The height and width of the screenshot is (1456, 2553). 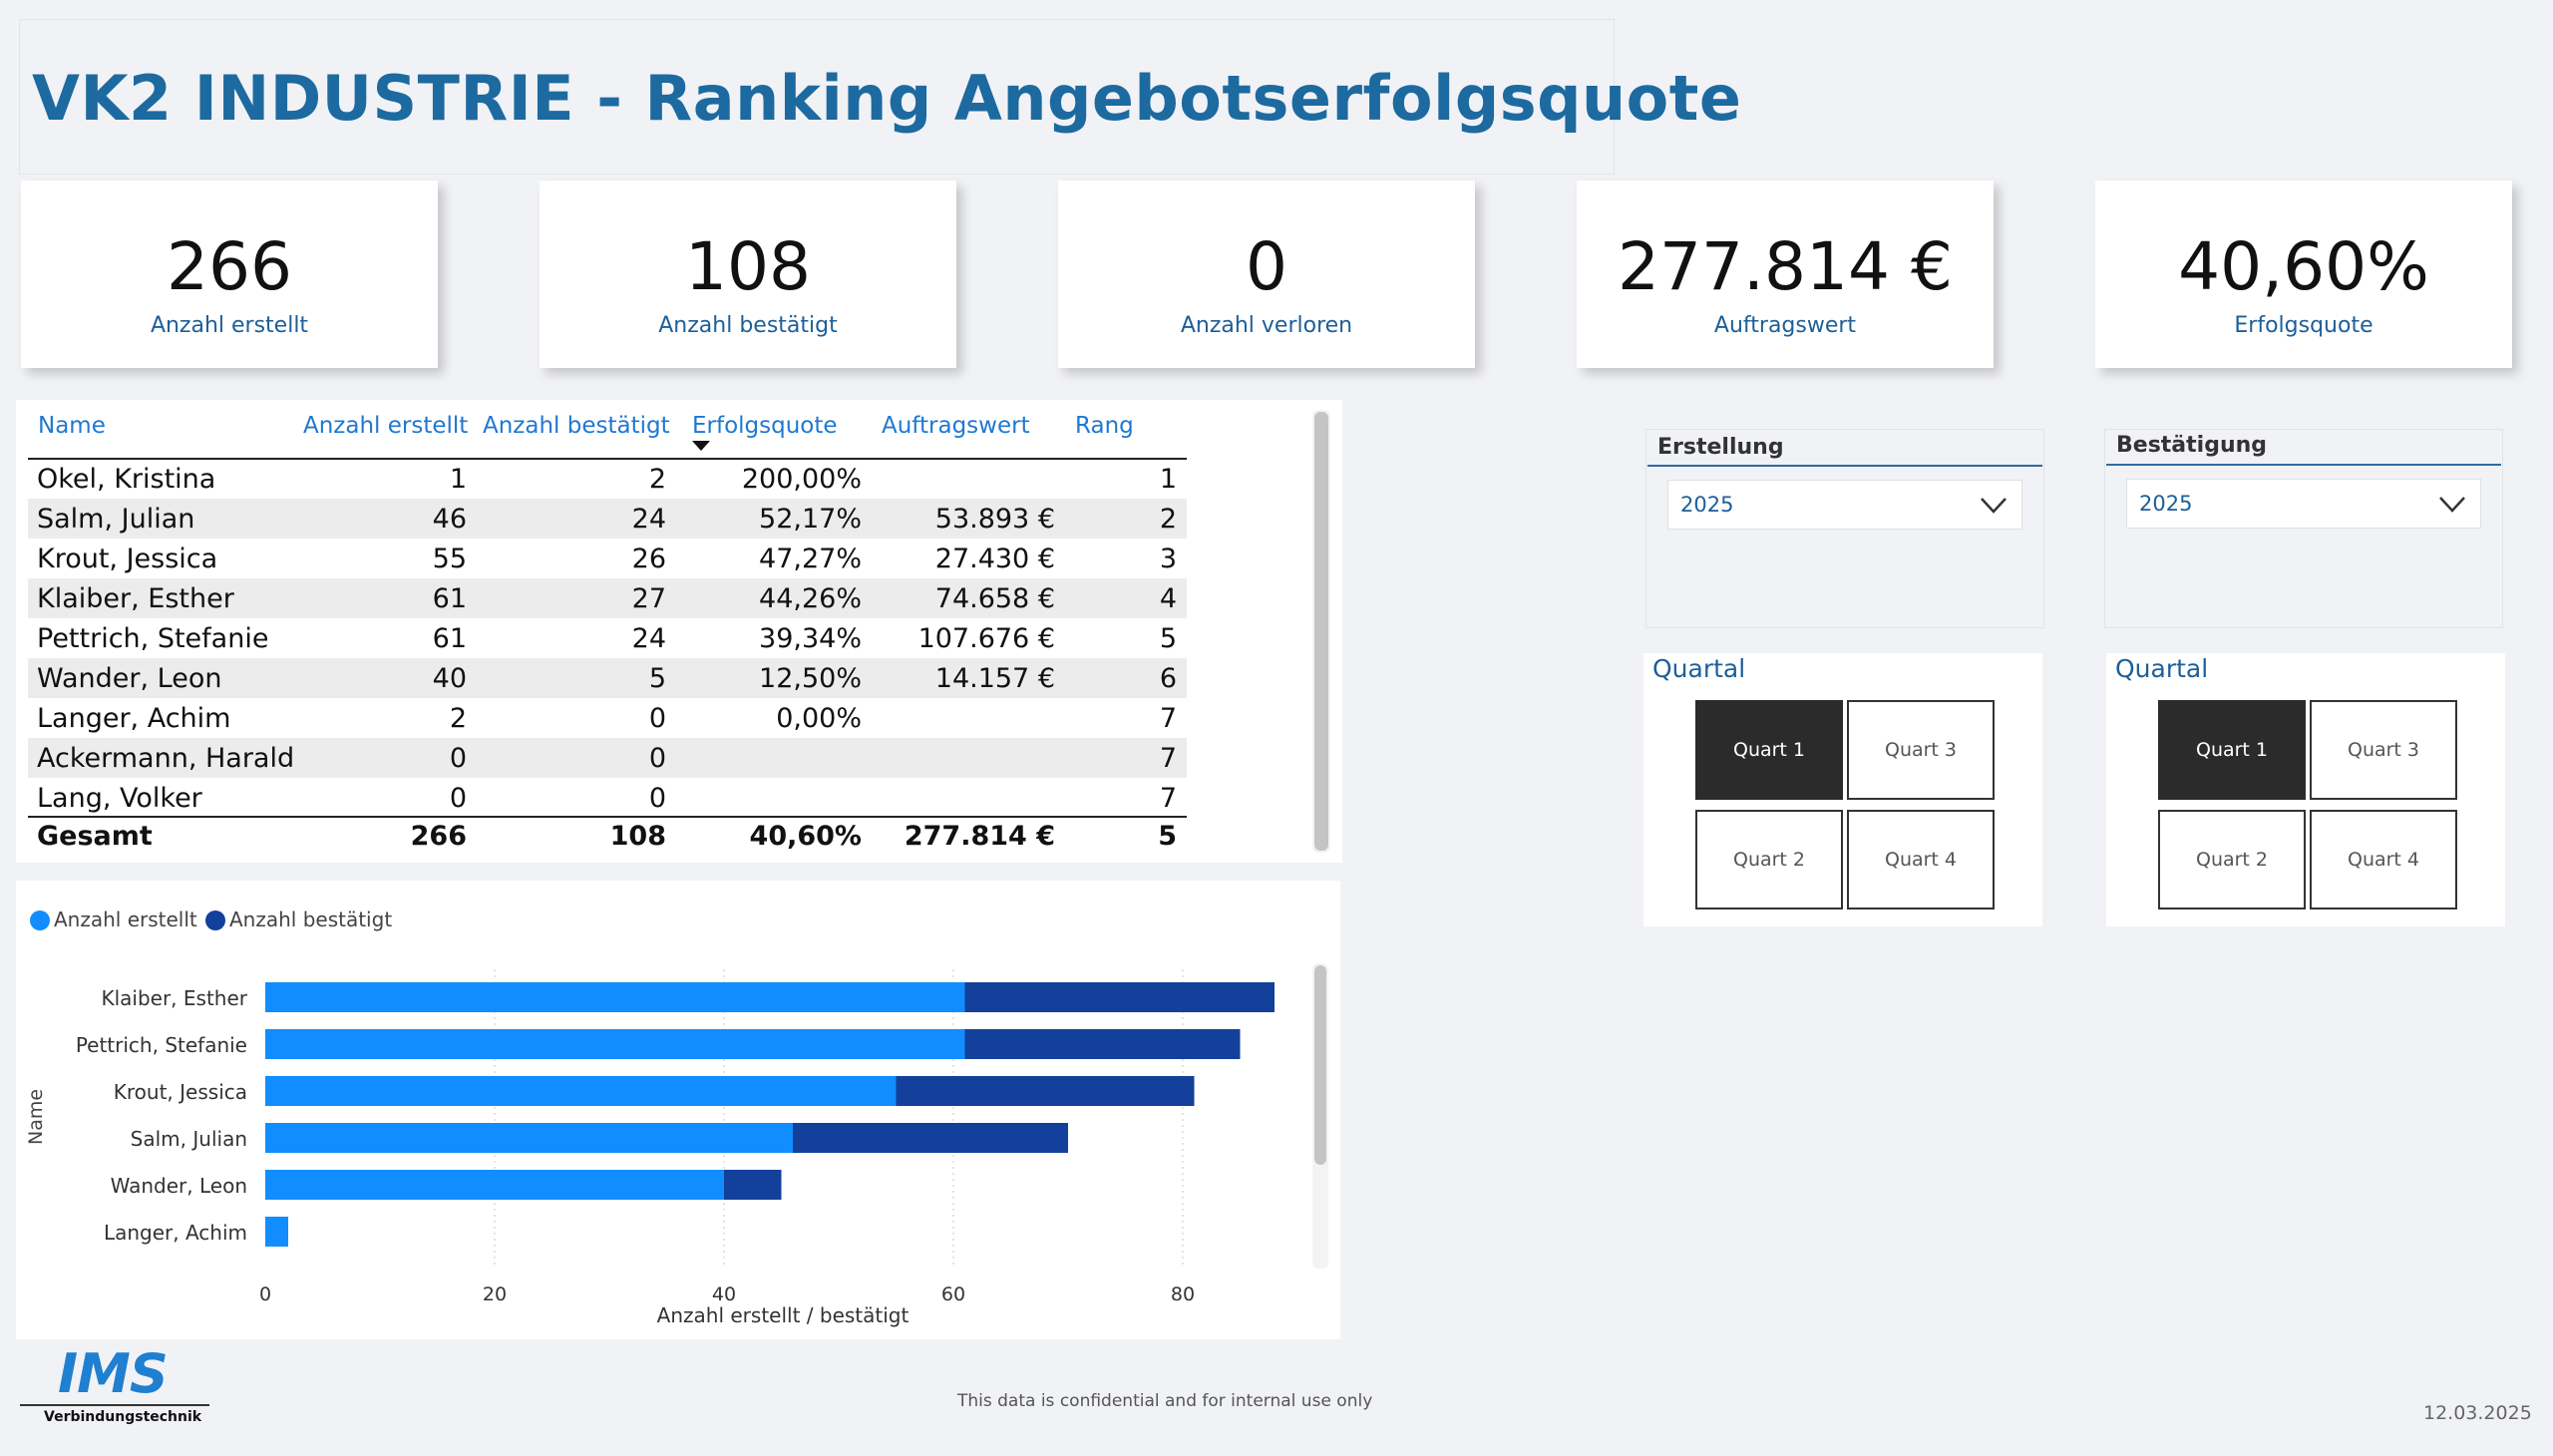 What do you see at coordinates (179, 1186) in the screenshot?
I see `y-category-label: Wander, Leon` at bounding box center [179, 1186].